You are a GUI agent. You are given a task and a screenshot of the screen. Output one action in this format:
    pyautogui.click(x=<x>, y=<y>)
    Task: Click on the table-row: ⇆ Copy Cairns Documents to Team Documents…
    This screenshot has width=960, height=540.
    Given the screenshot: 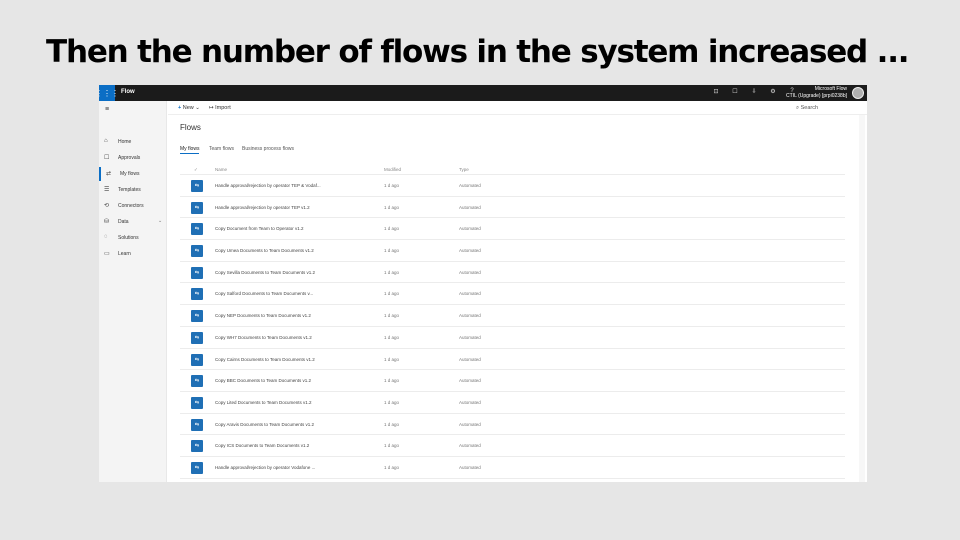 What is the action you would take?
    pyautogui.click(x=512, y=360)
    